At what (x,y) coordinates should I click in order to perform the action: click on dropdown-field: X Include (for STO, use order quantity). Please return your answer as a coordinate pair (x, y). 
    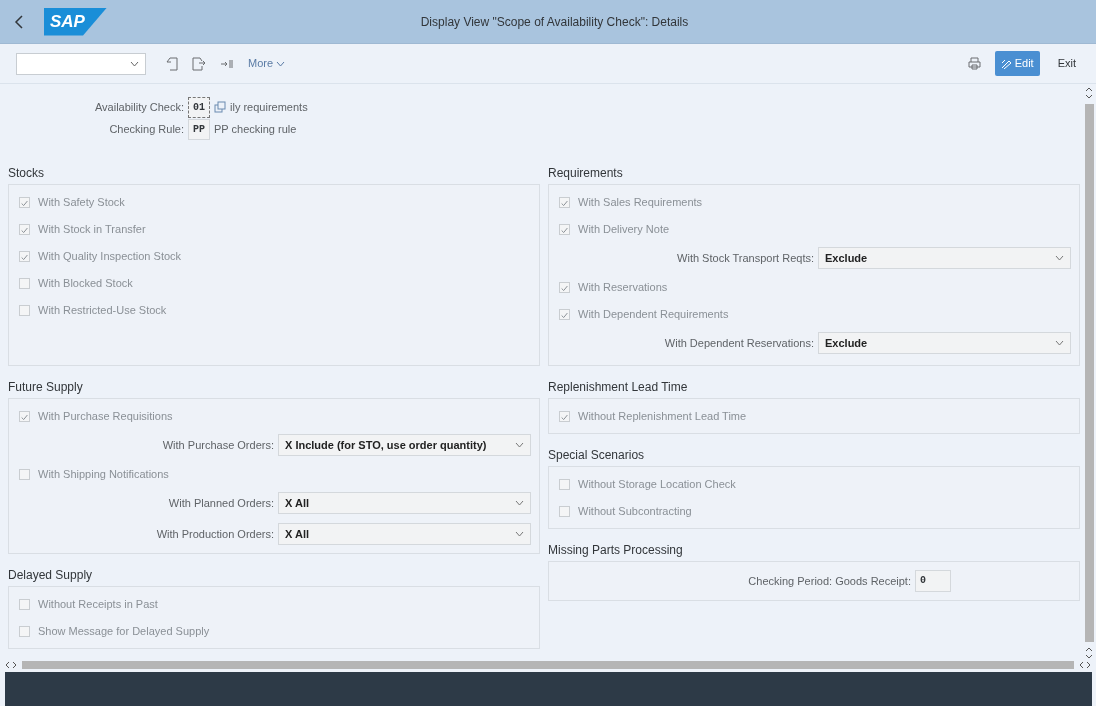
    Looking at the image, I should click on (404, 445).